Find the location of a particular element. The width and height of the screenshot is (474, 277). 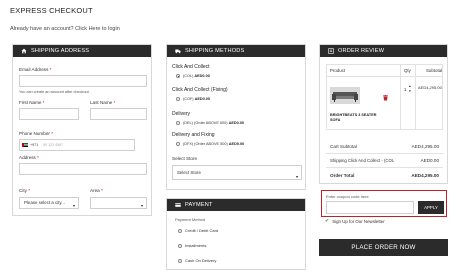

radio-delivery is located at coordinates (178, 123).